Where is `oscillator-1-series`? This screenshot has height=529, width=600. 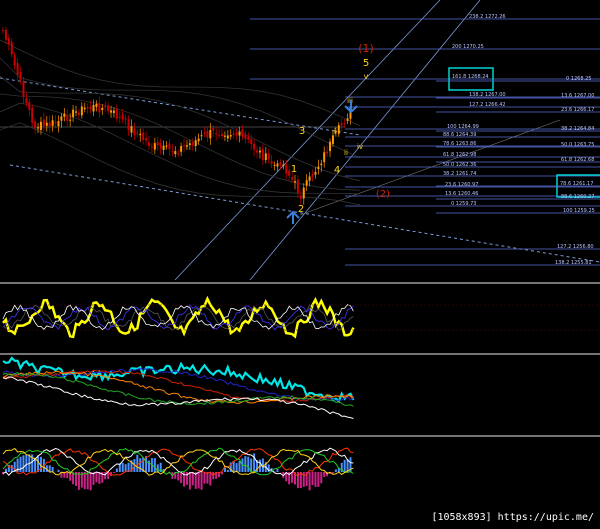
oscillator-1-series is located at coordinates (178, 318).